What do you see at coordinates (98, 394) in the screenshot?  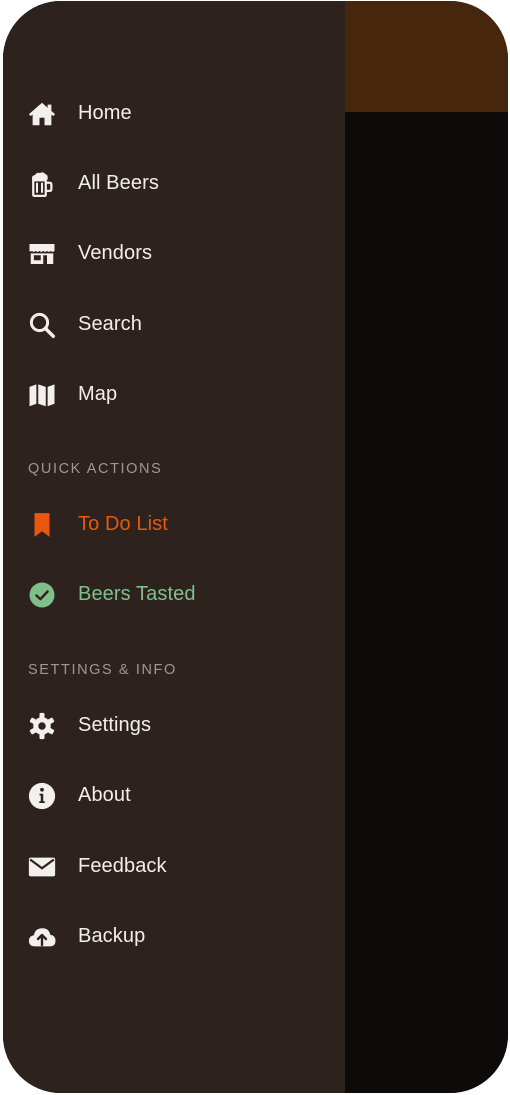 I see `drawer-item-label: Map` at bounding box center [98, 394].